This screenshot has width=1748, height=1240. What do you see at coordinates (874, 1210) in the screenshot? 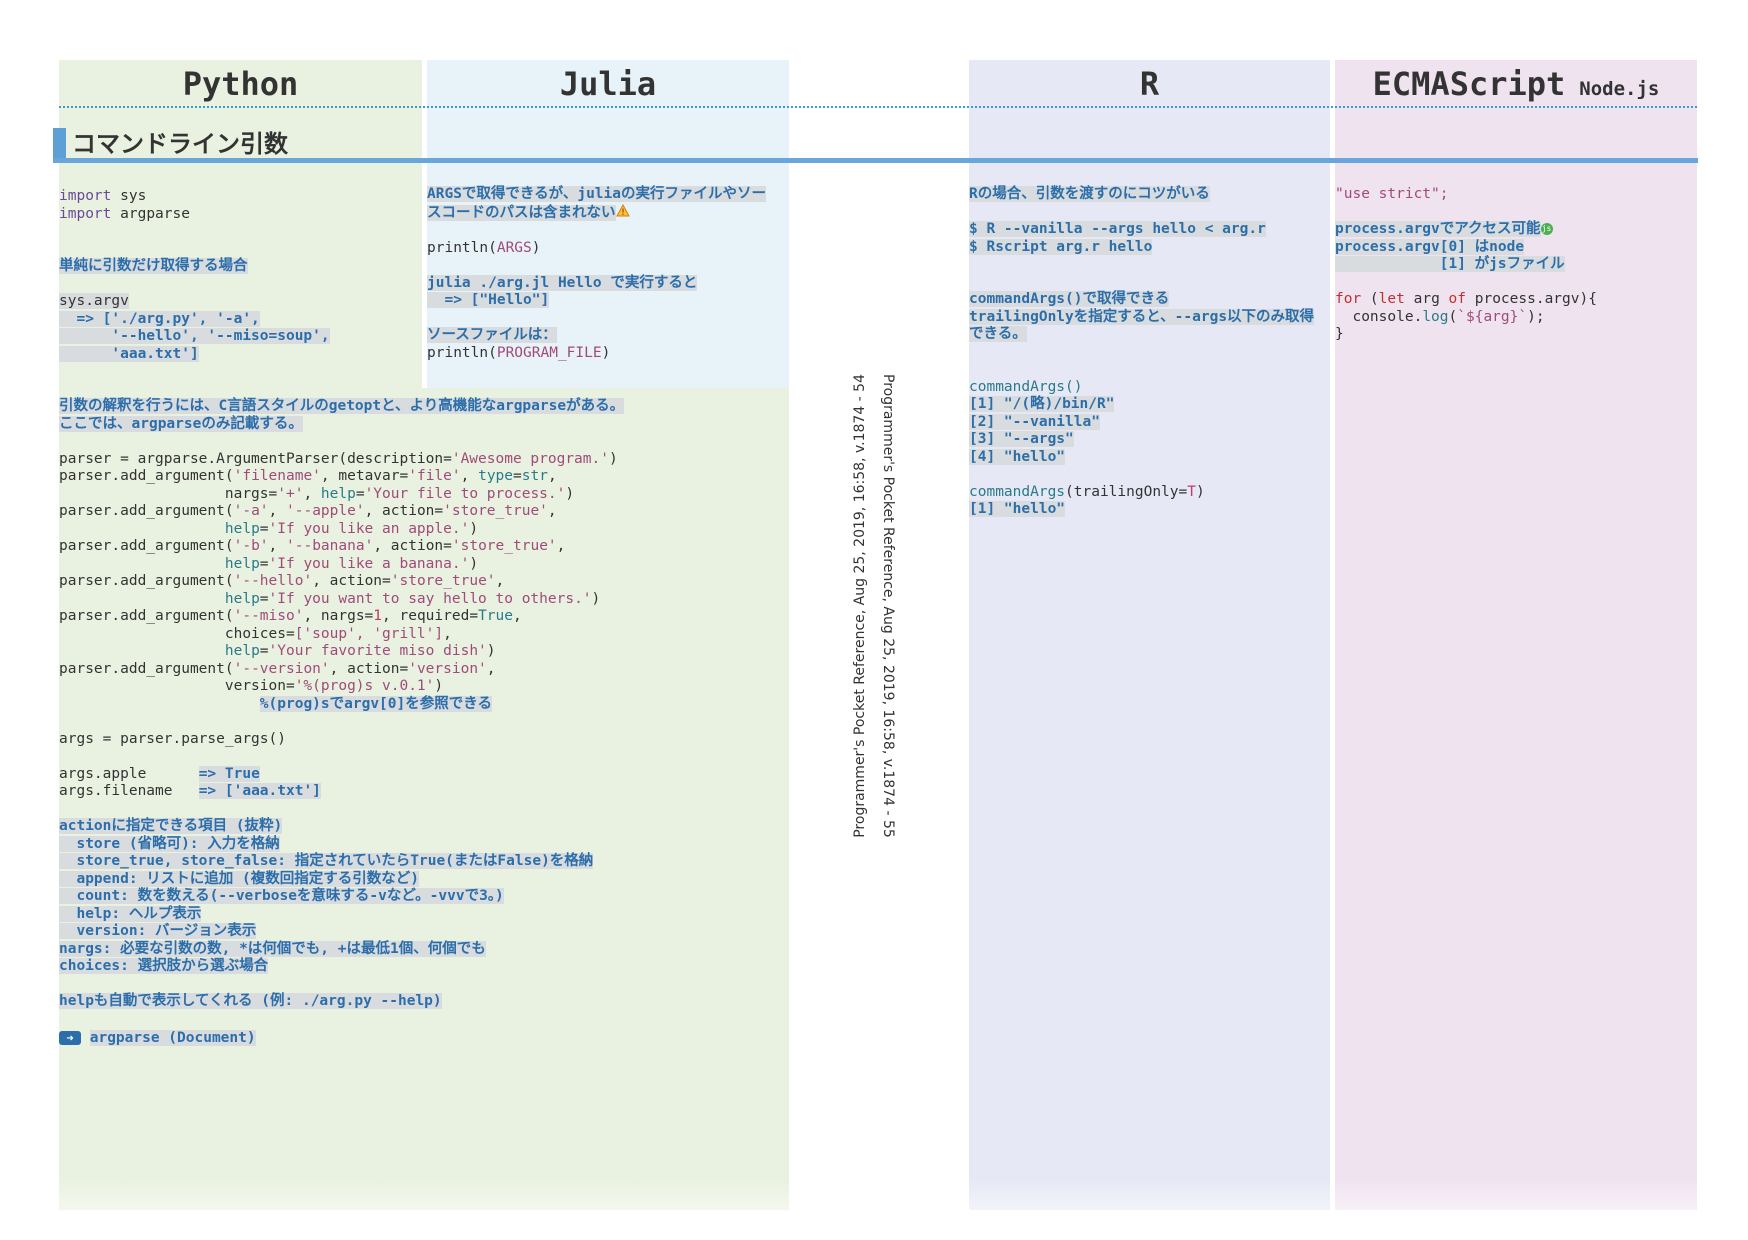
I see `bottom-fade` at bounding box center [874, 1210].